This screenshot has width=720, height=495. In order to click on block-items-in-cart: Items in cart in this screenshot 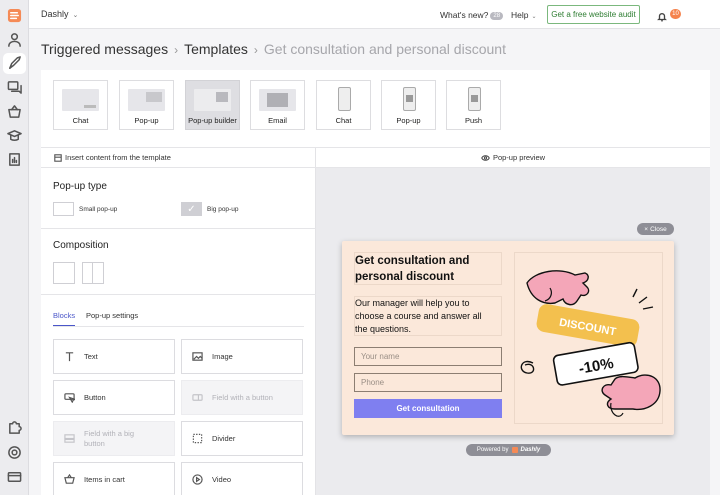, I will do `click(114, 478)`.